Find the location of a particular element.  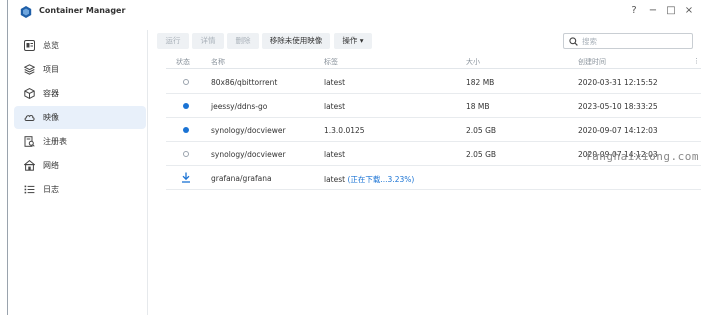

image-tag: 1.3.0.0125 is located at coordinates (344, 130).